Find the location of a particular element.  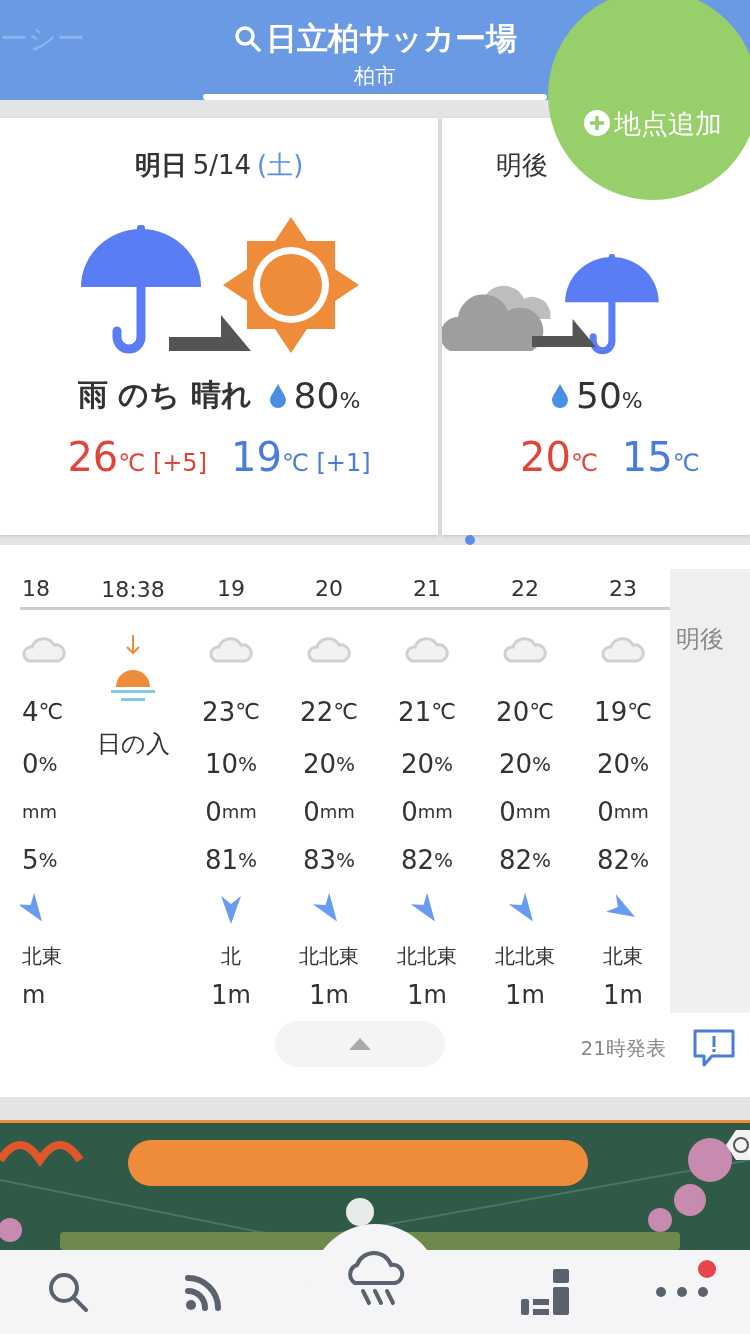

page-indicator is located at coordinates (470, 540).